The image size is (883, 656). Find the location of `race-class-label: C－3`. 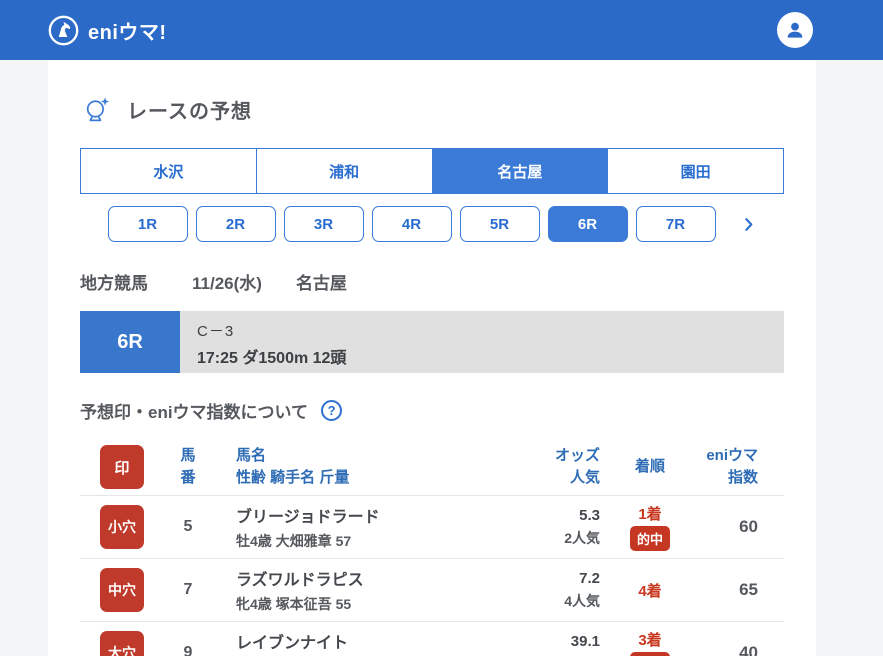

race-class-label: C－3 is located at coordinates (216, 331).